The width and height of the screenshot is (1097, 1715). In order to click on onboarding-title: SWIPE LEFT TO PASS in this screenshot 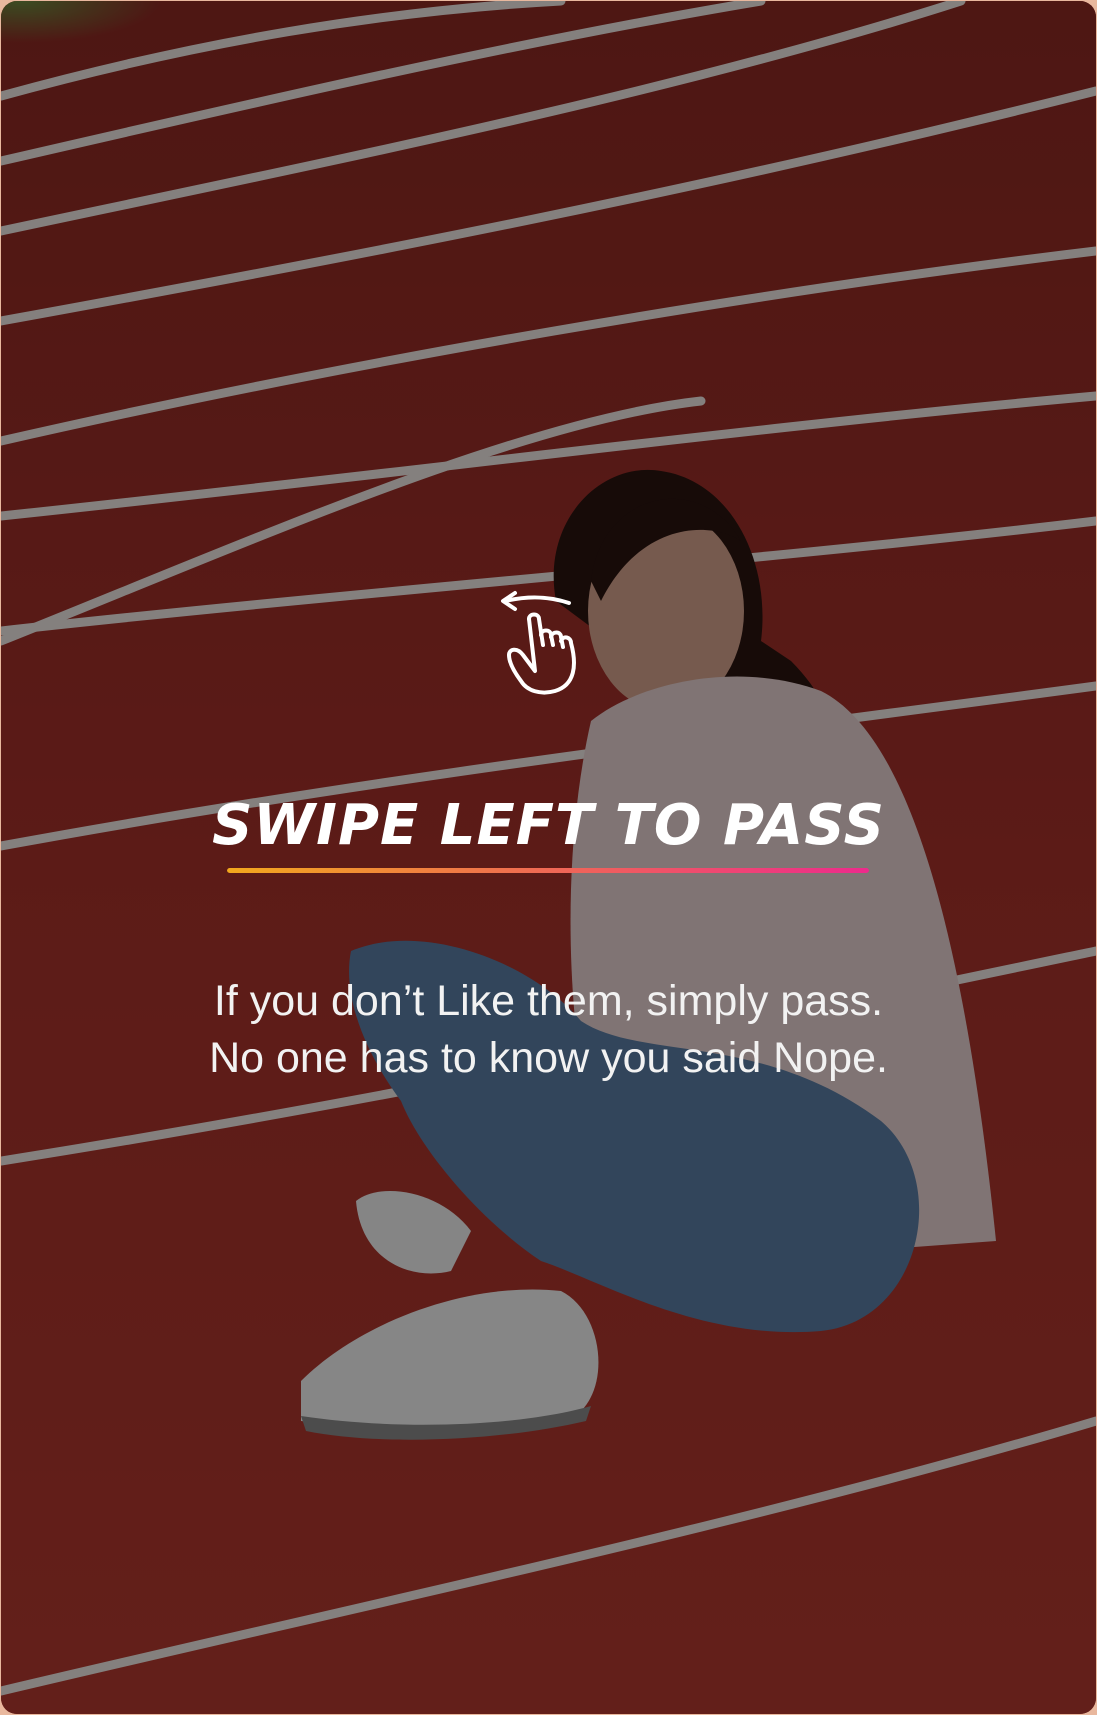, I will do `click(548, 825)`.